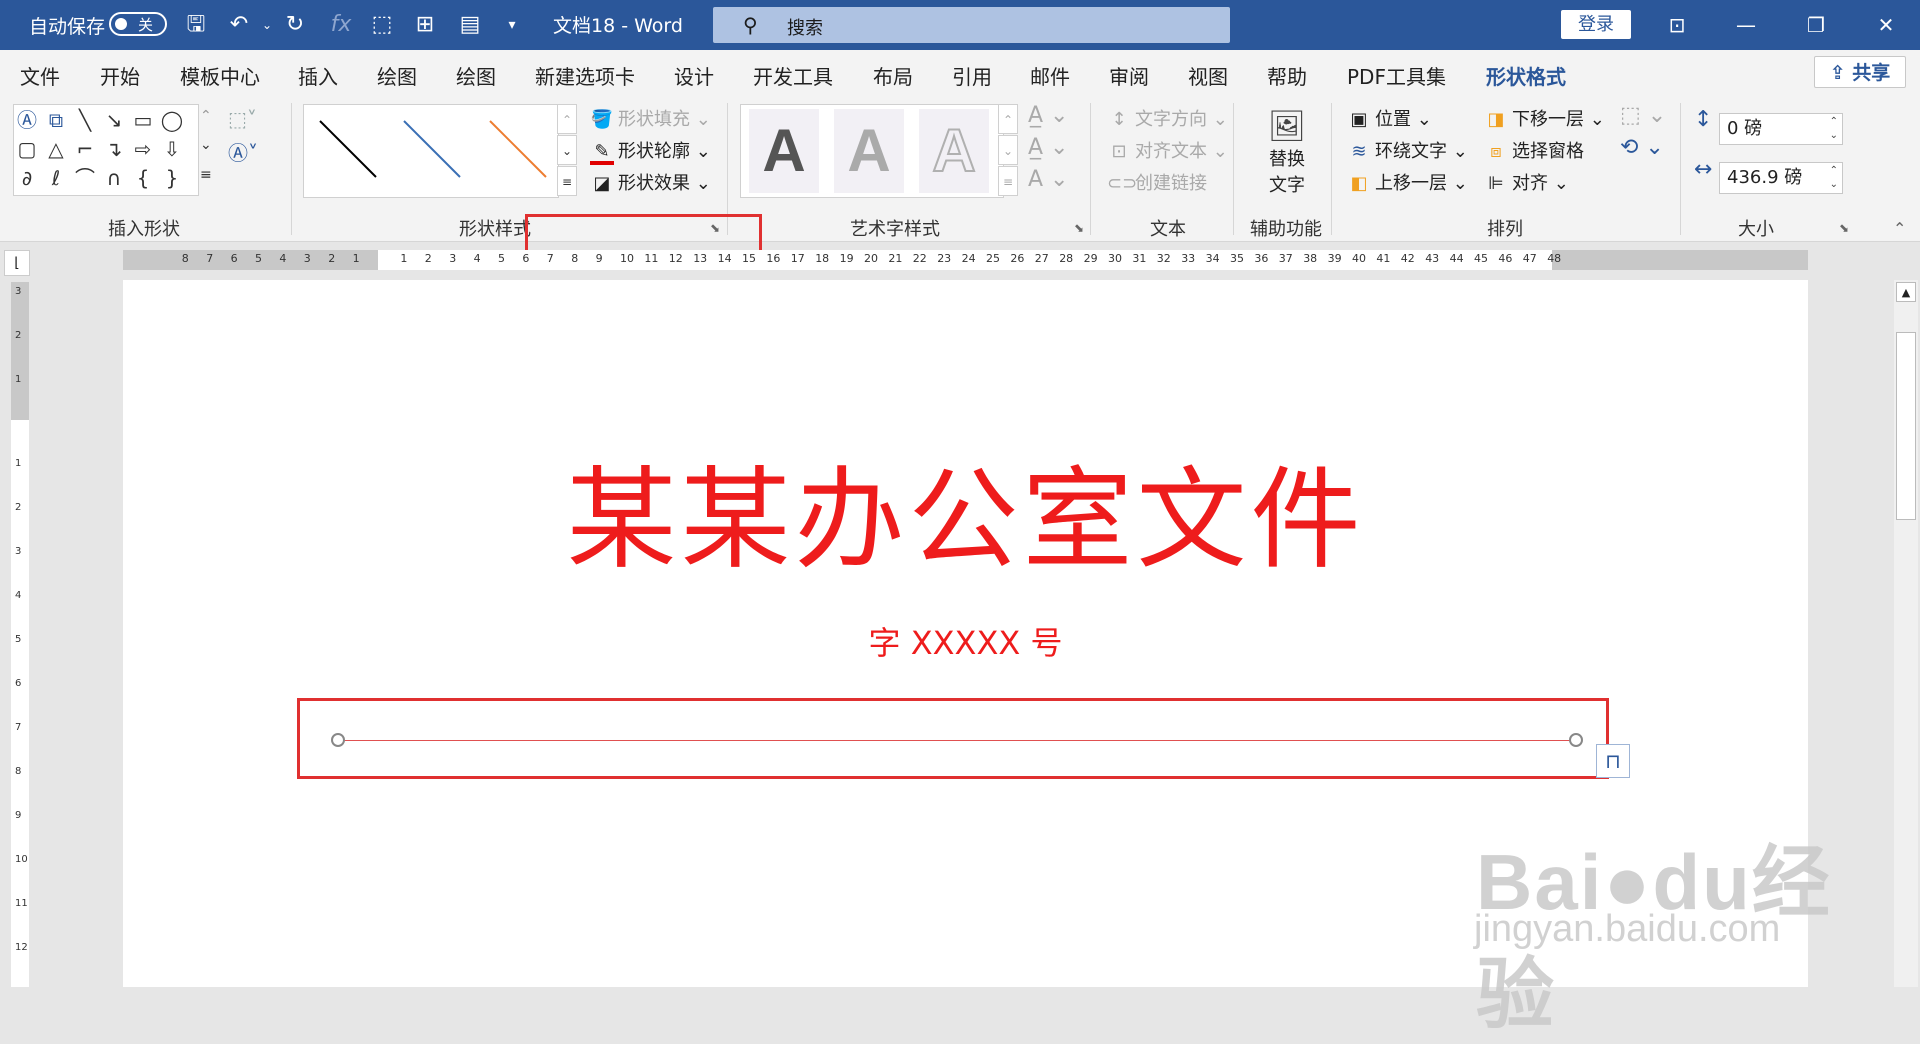 The height and width of the screenshot is (1044, 1920). Describe the element at coordinates (476, 75) in the screenshot. I see `tab-draw-2: 绘图` at that location.